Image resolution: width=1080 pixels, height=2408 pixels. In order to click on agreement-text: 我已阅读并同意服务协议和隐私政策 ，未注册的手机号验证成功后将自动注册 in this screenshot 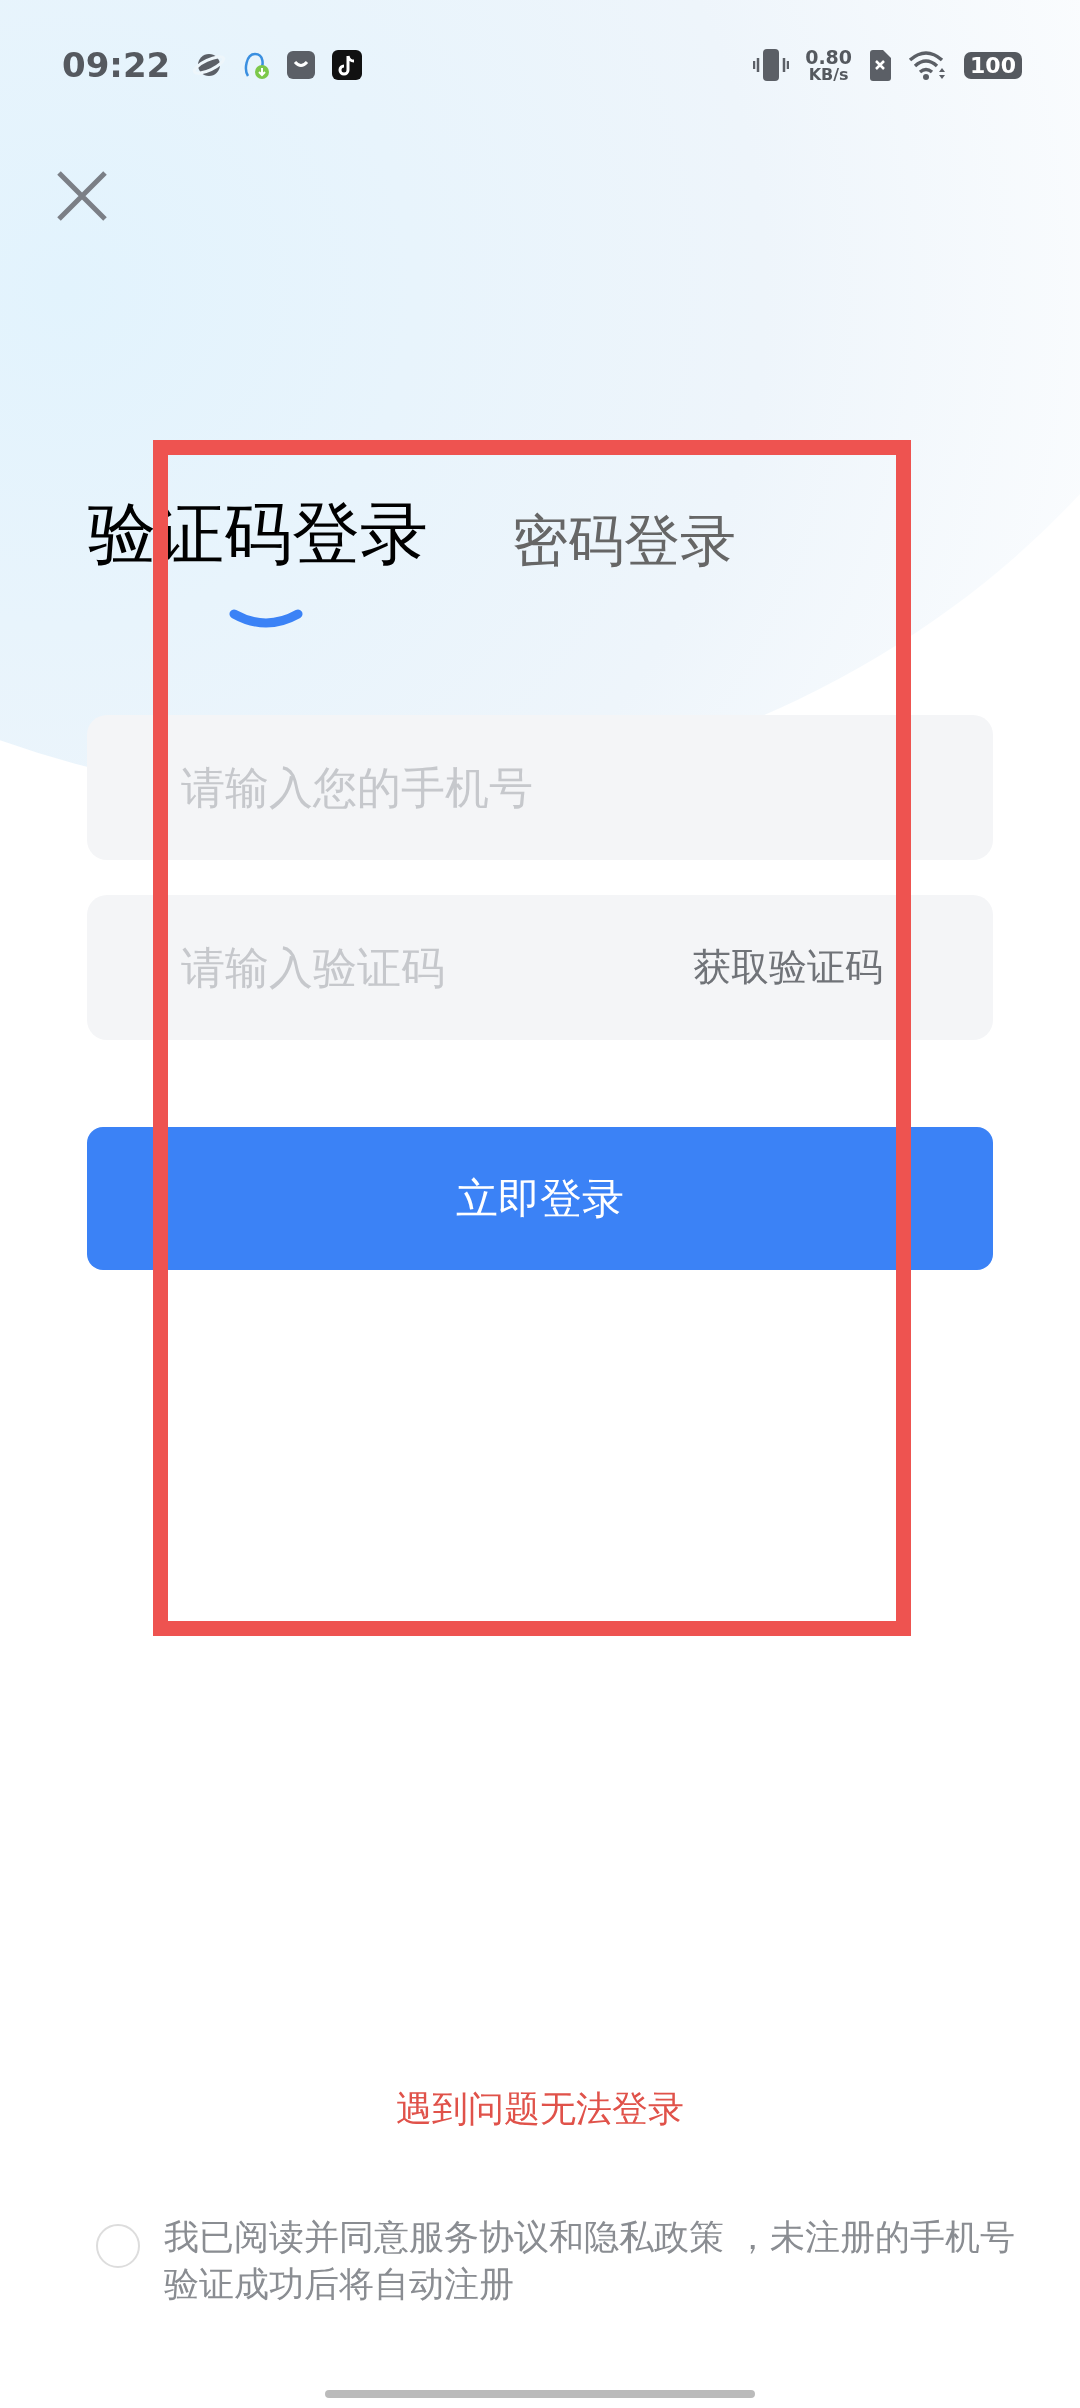, I will do `click(590, 2261)`.